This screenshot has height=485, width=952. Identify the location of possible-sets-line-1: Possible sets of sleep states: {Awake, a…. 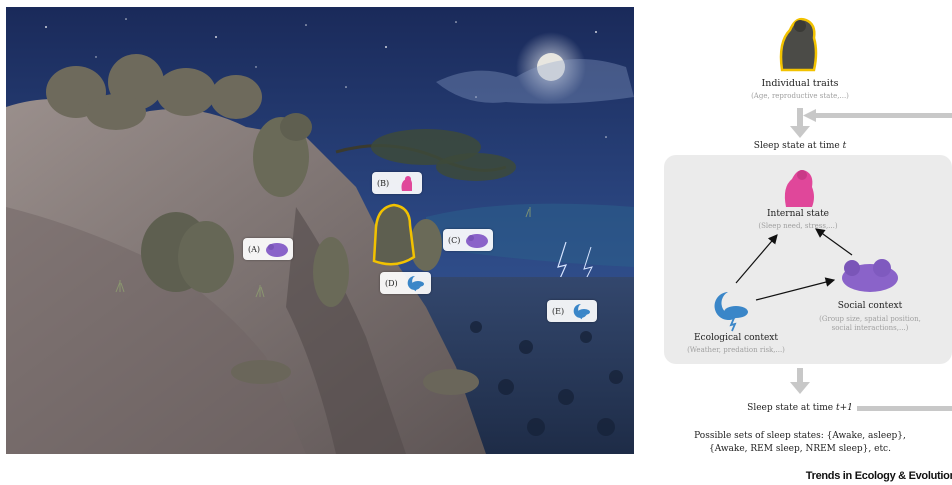
(800, 436).